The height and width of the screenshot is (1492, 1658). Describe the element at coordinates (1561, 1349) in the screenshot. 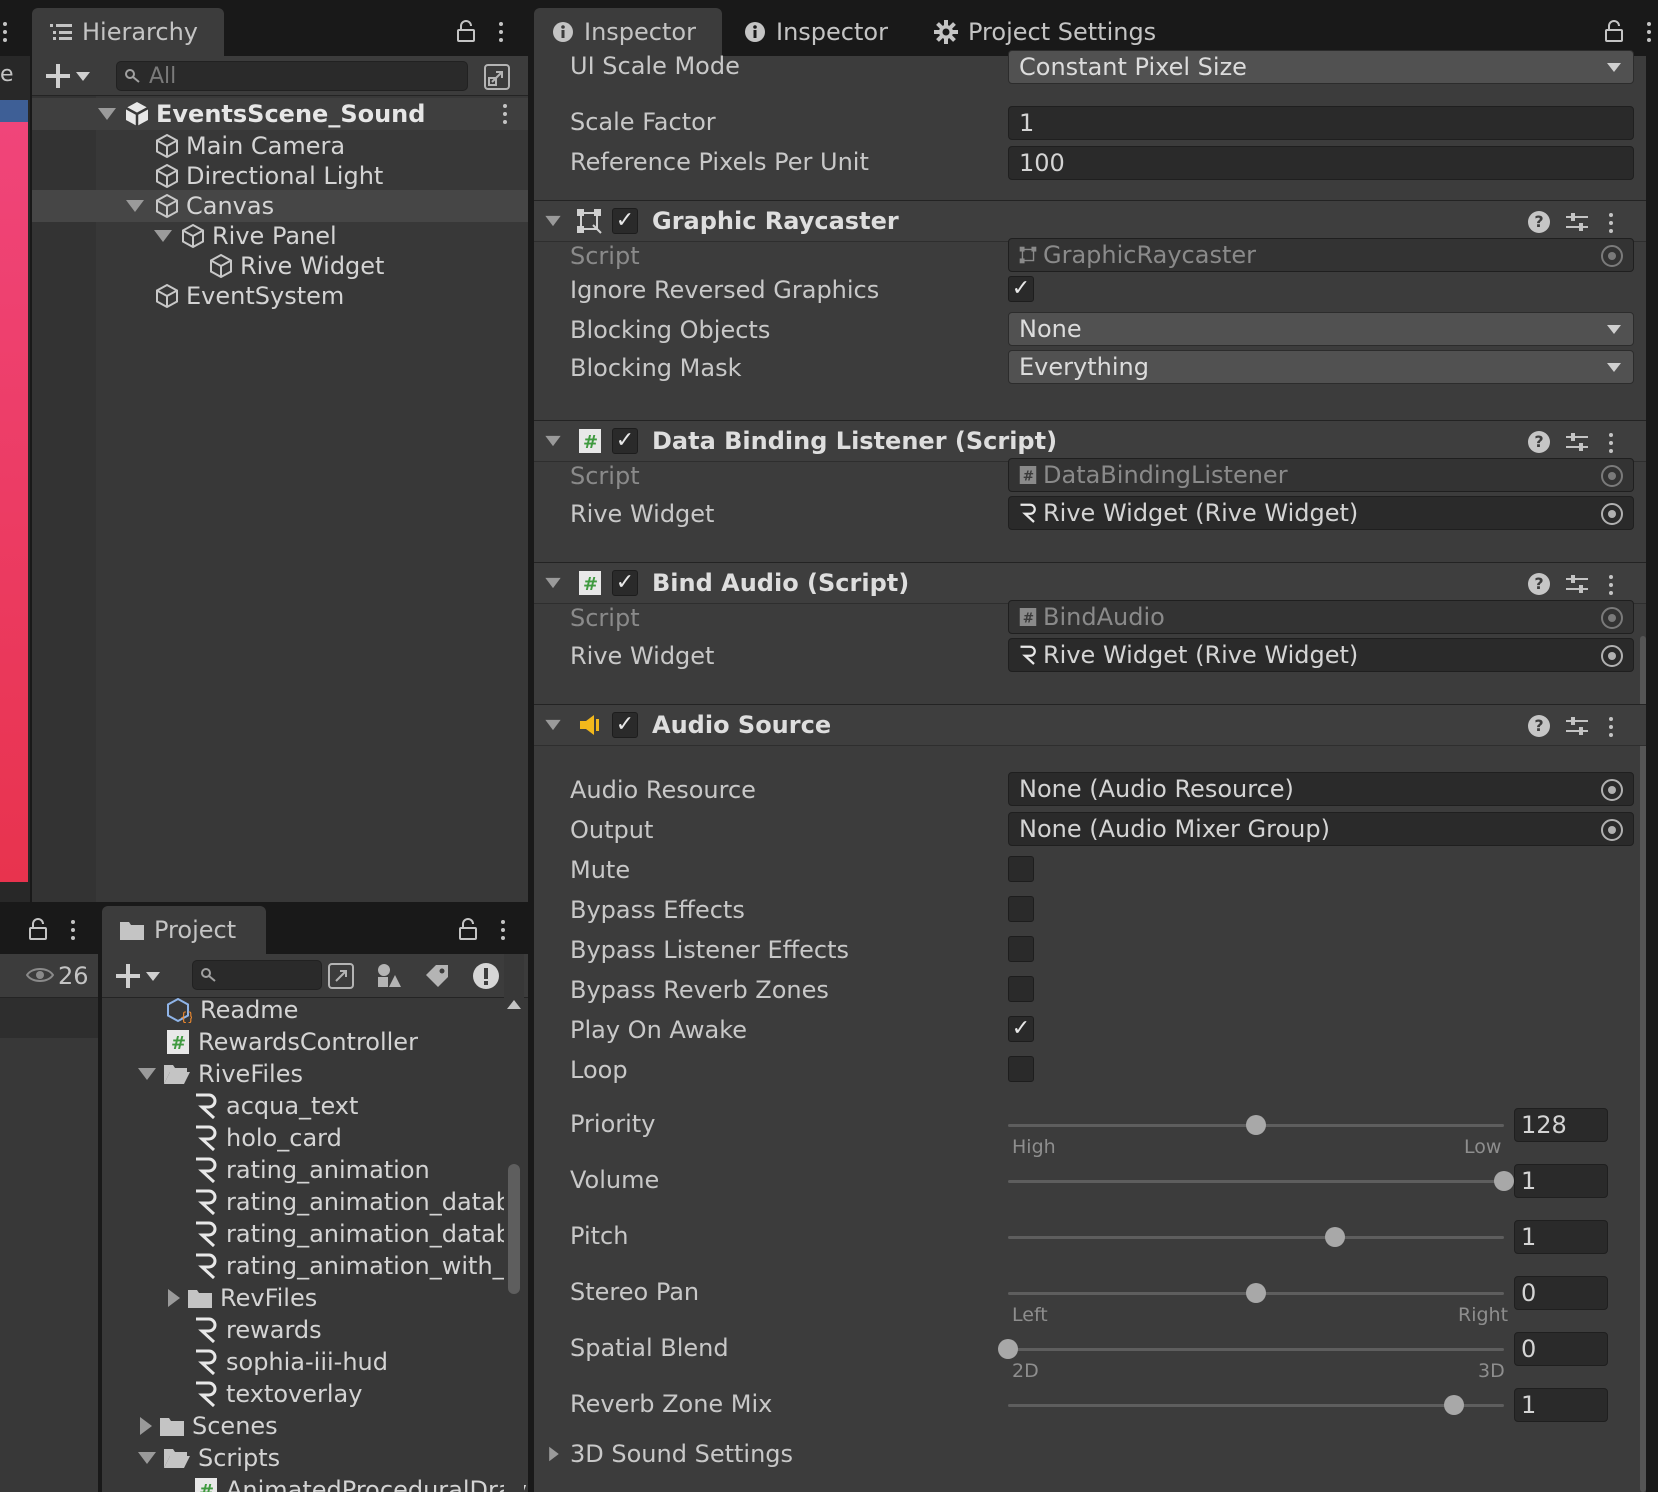

I see `spatial-blend-field: 0` at that location.